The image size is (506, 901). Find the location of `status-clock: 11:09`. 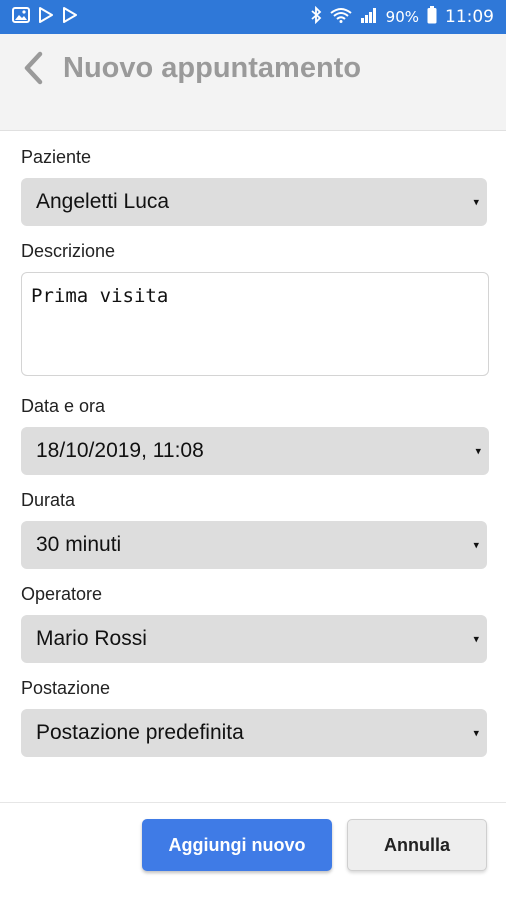

status-clock: 11:09 is located at coordinates (469, 17).